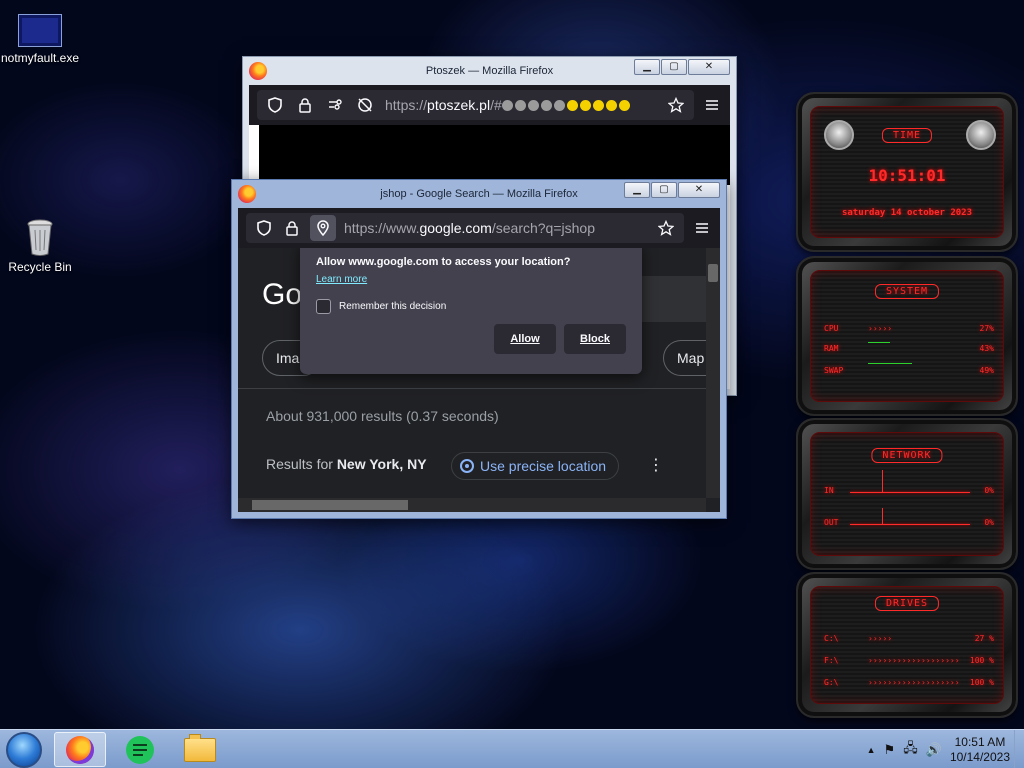 The width and height of the screenshot is (1024, 768). What do you see at coordinates (909, 638) in the screenshot?
I see `drive-row-c: C:\ ››››› 27 %` at bounding box center [909, 638].